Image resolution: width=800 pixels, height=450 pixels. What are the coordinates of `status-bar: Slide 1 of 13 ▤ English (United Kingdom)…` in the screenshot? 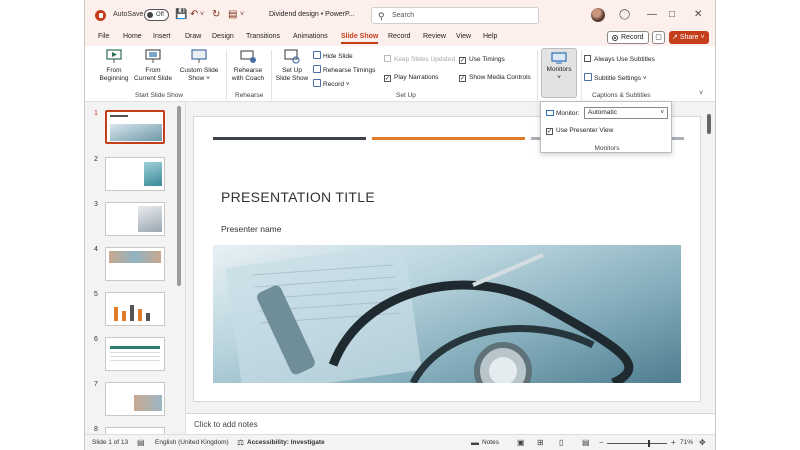 It's located at (400, 442).